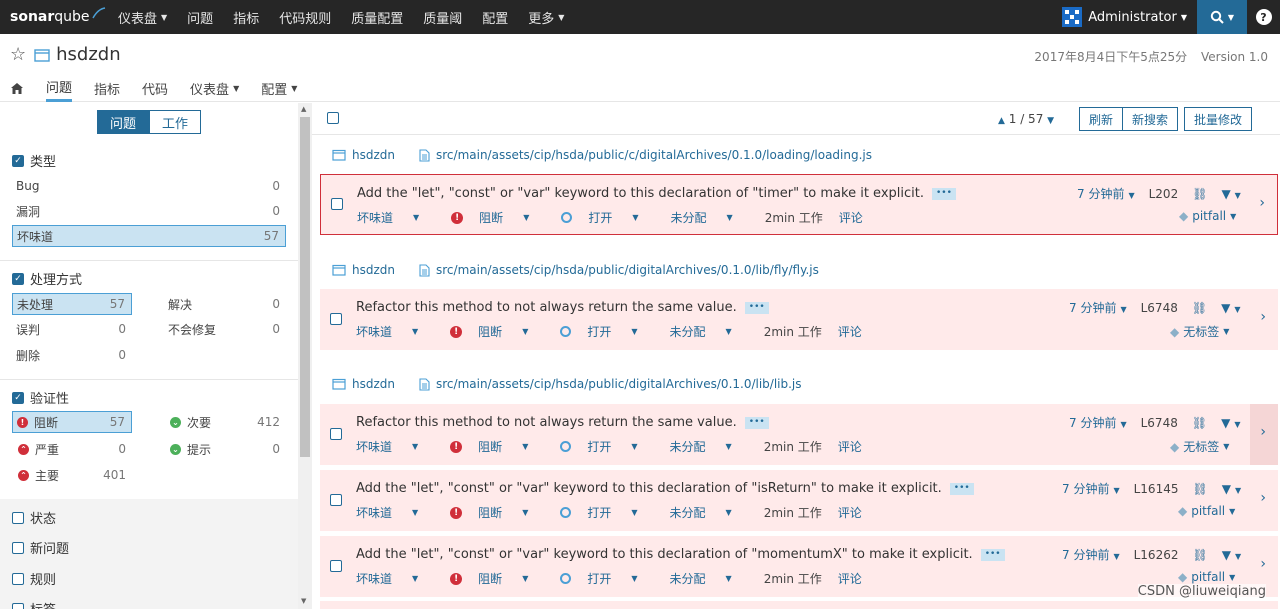 Image resolution: width=1280 pixels, height=609 pixels. What do you see at coordinates (1218, 119) in the screenshot?
I see `bulk-change-button: 批量修改` at bounding box center [1218, 119].